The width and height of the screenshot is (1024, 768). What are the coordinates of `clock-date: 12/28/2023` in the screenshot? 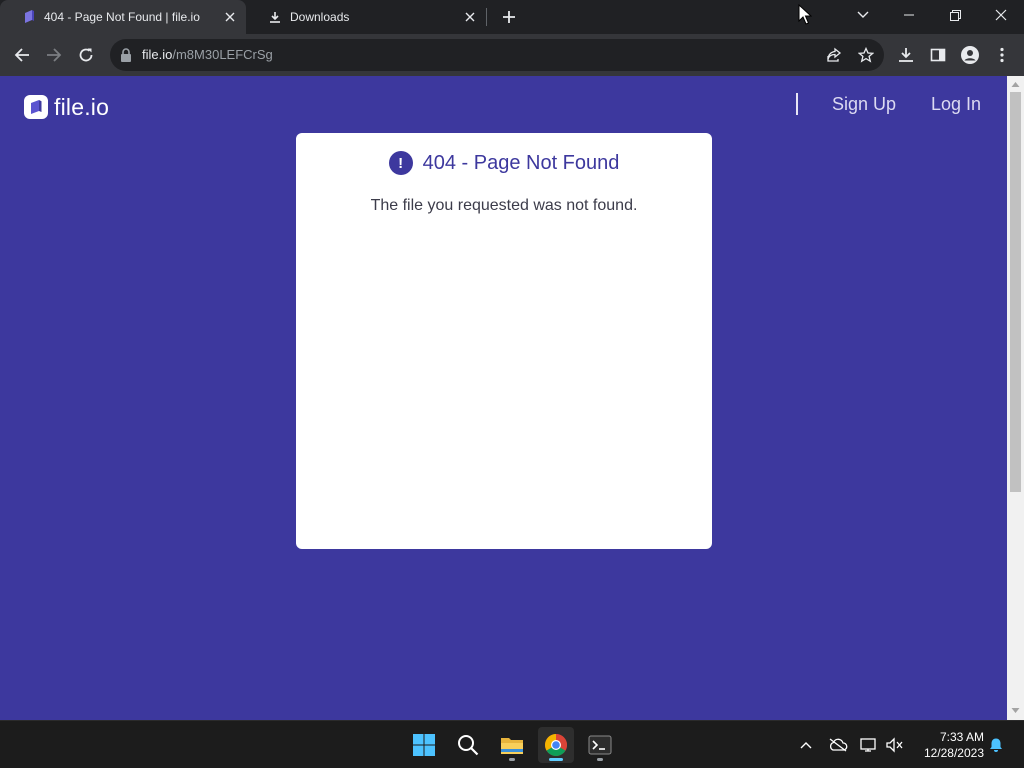 It's located at (953, 753).